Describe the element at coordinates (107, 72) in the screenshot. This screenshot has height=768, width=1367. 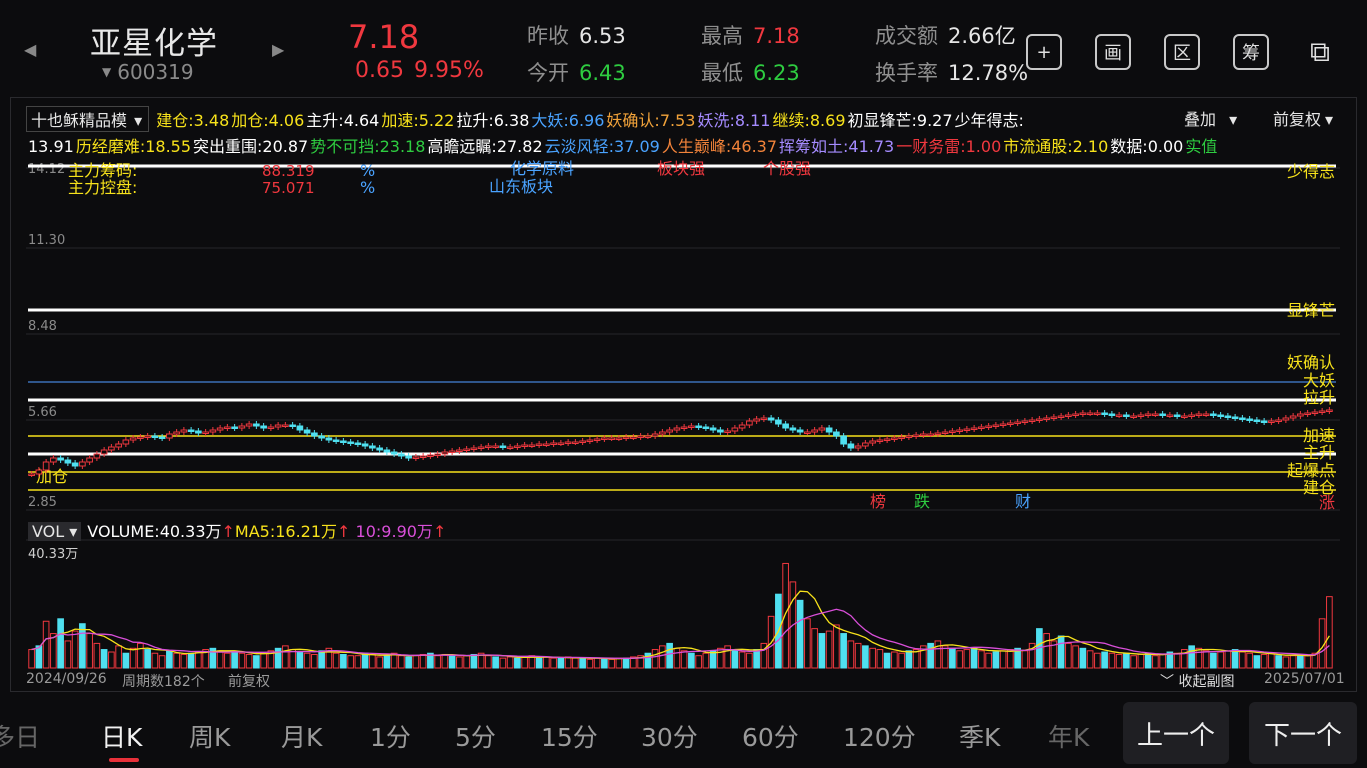
I see `caret-down-icon: ▼` at that location.